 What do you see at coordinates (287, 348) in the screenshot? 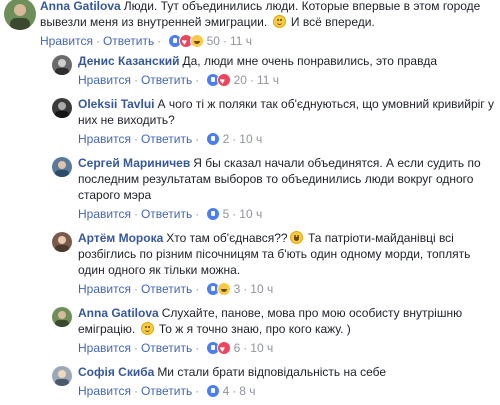
I see `comment-actions: Нравится·Ответить· 6·10 ч` at bounding box center [287, 348].